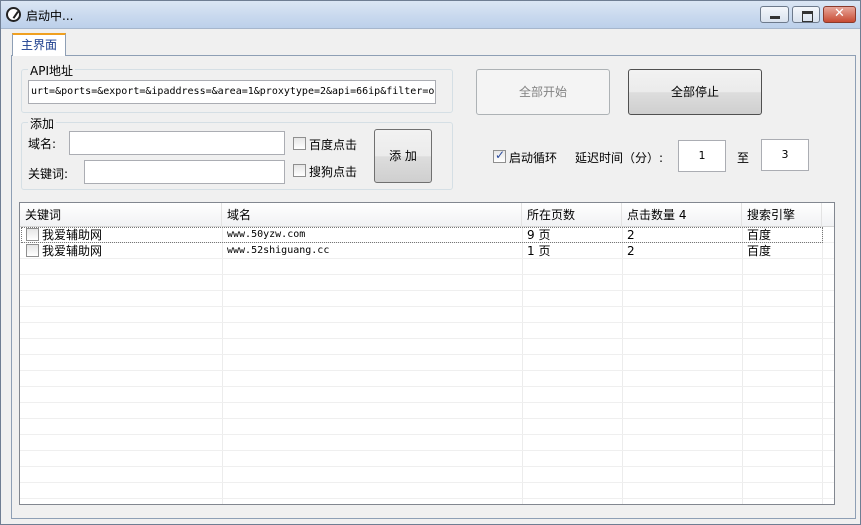 This screenshot has height=525, width=861. I want to click on cell-page: 9 页, so click(539, 235).